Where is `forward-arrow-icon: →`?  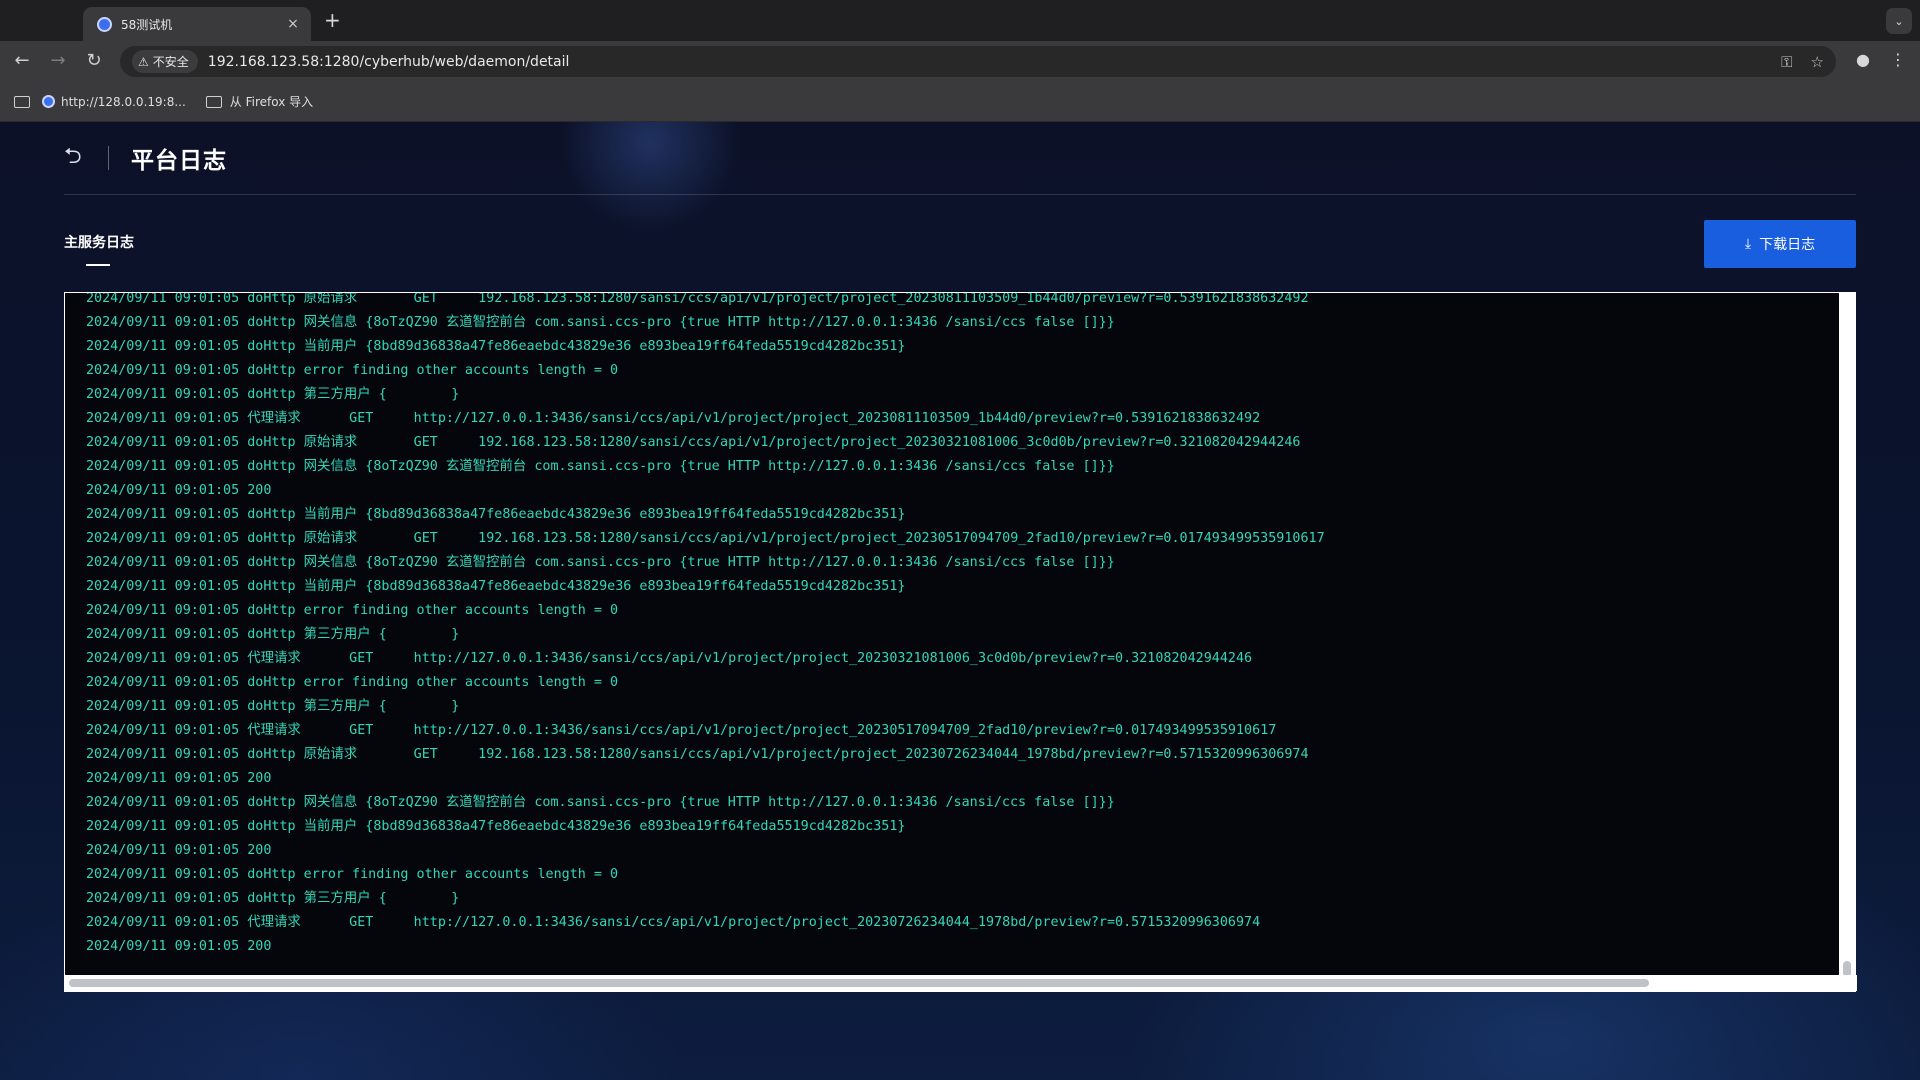 forward-arrow-icon: → is located at coordinates (58, 61).